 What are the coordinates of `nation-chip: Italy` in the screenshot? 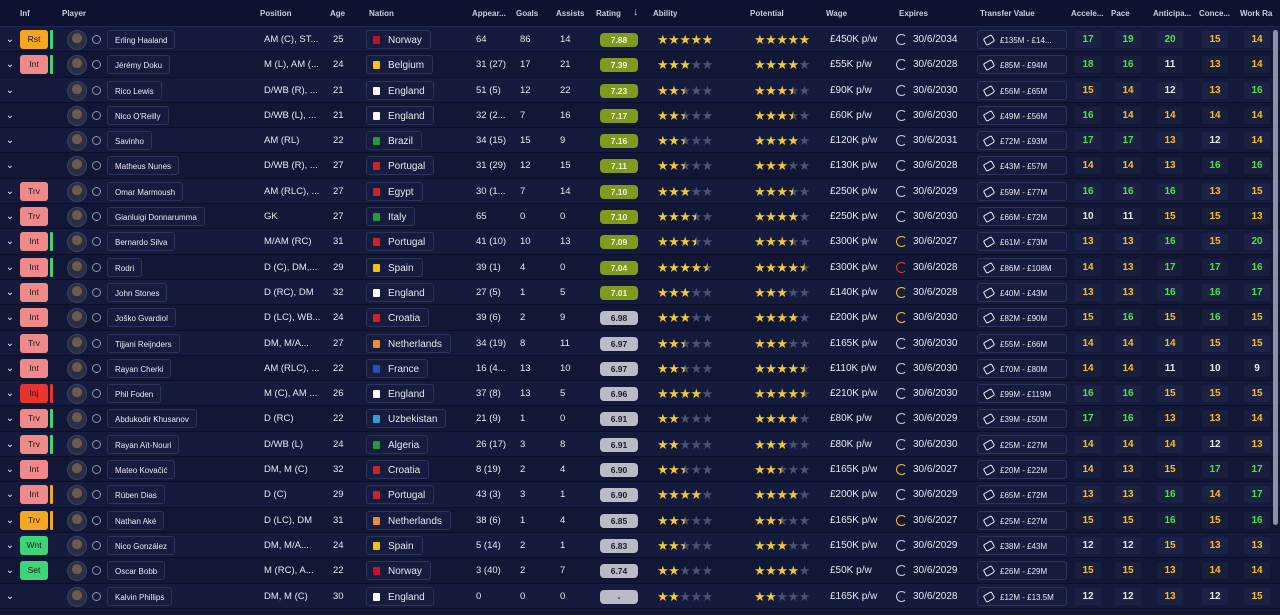 It's located at (391, 217).